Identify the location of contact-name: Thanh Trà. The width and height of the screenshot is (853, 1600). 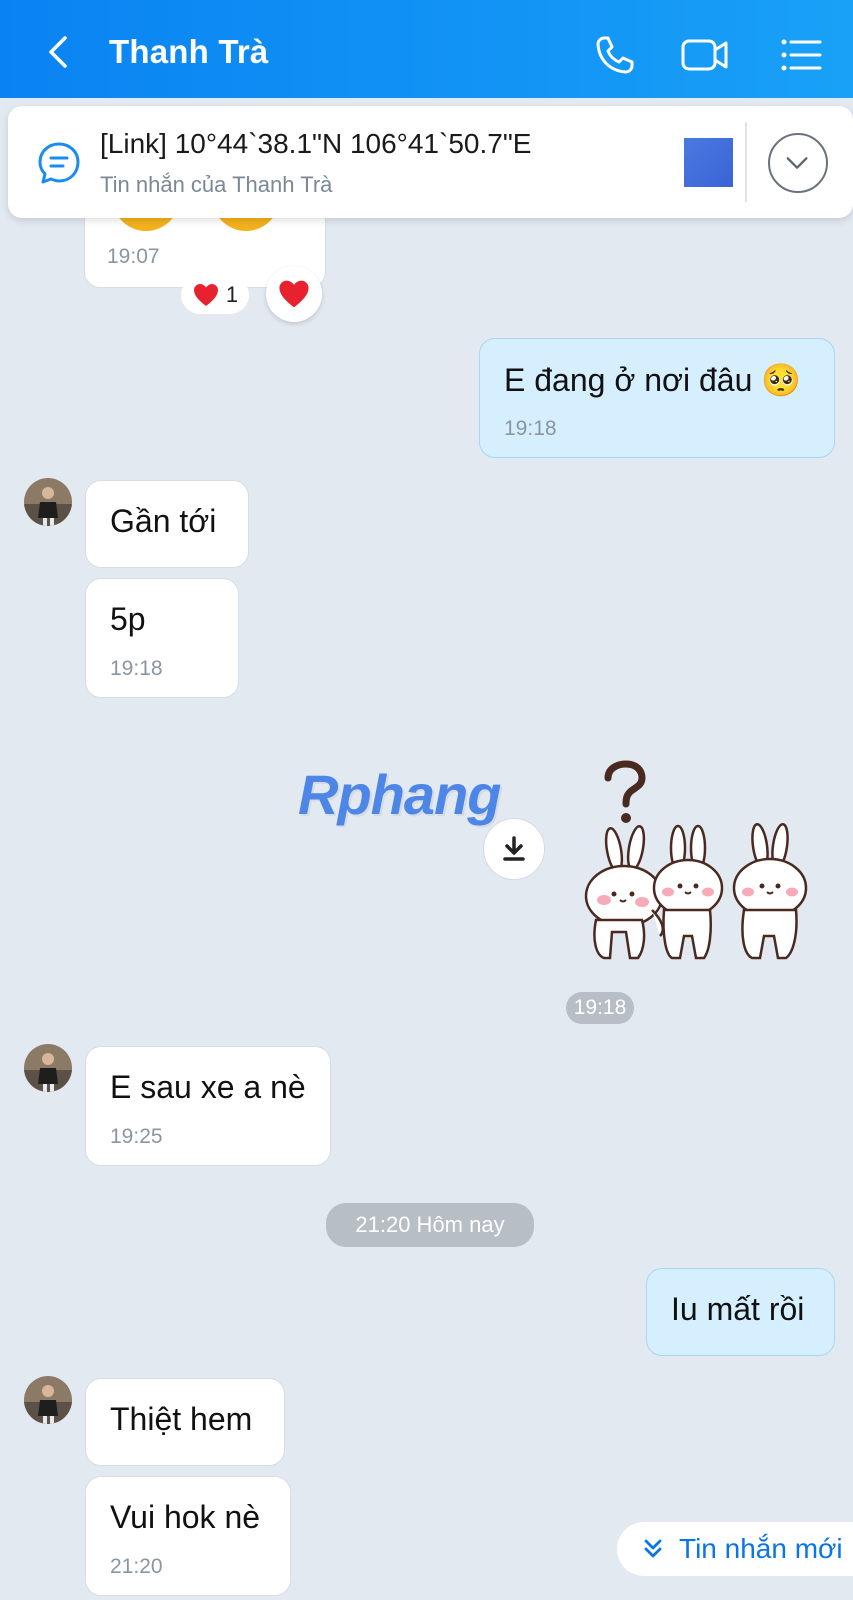
(189, 52).